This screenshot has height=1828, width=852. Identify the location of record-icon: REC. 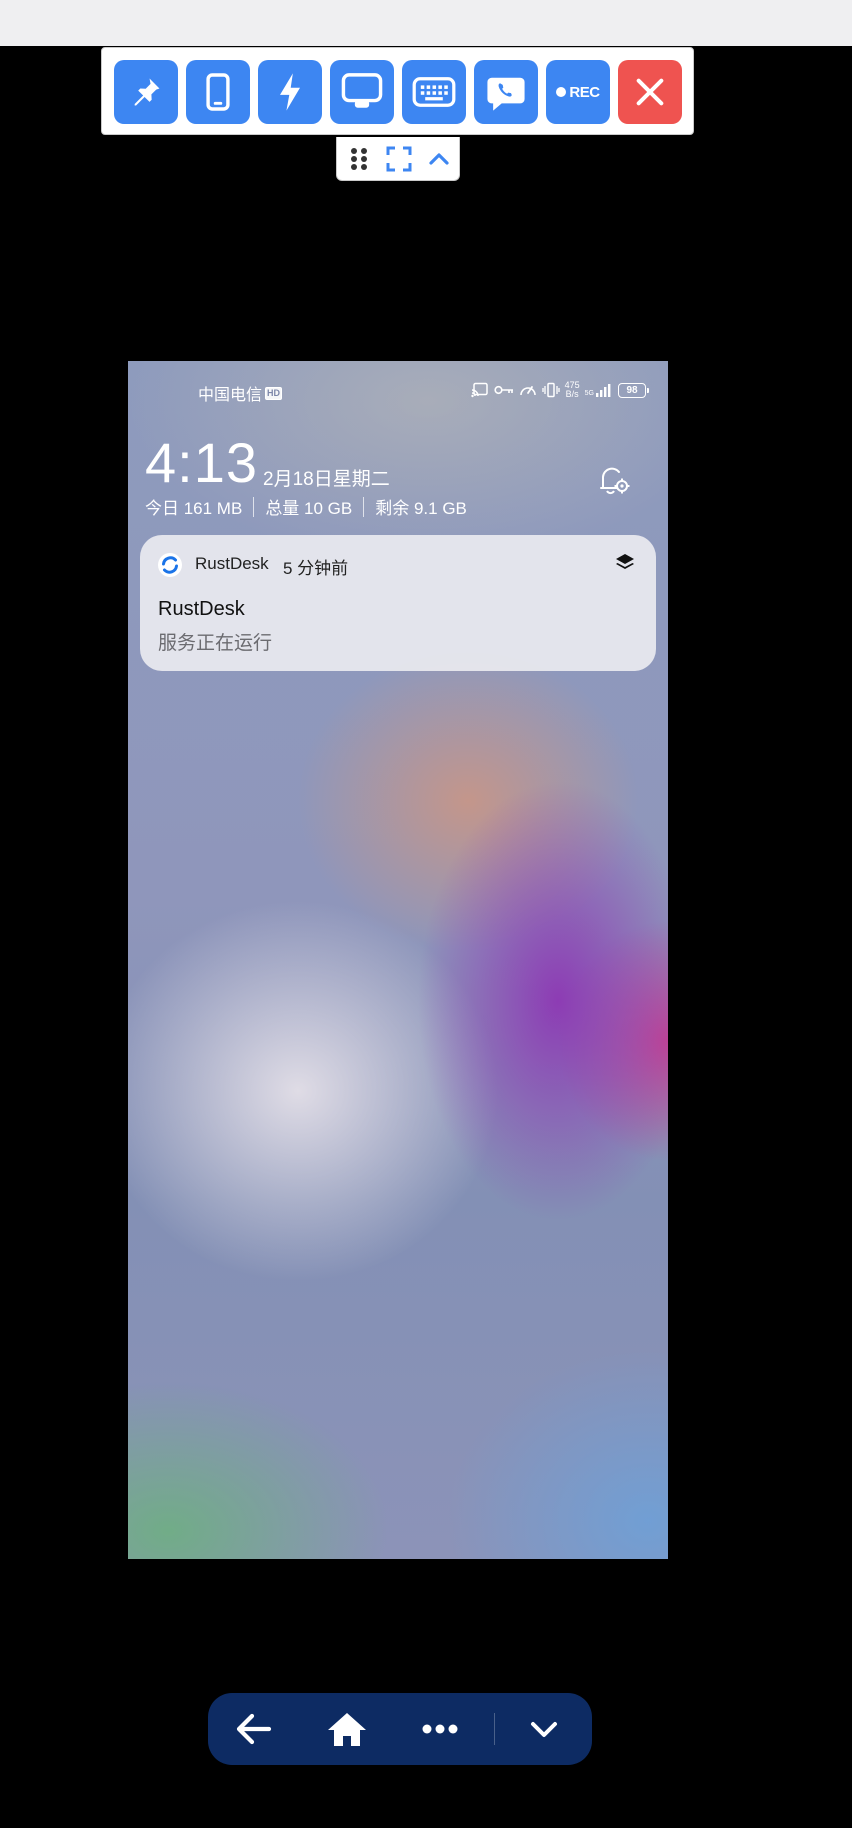
(578, 92).